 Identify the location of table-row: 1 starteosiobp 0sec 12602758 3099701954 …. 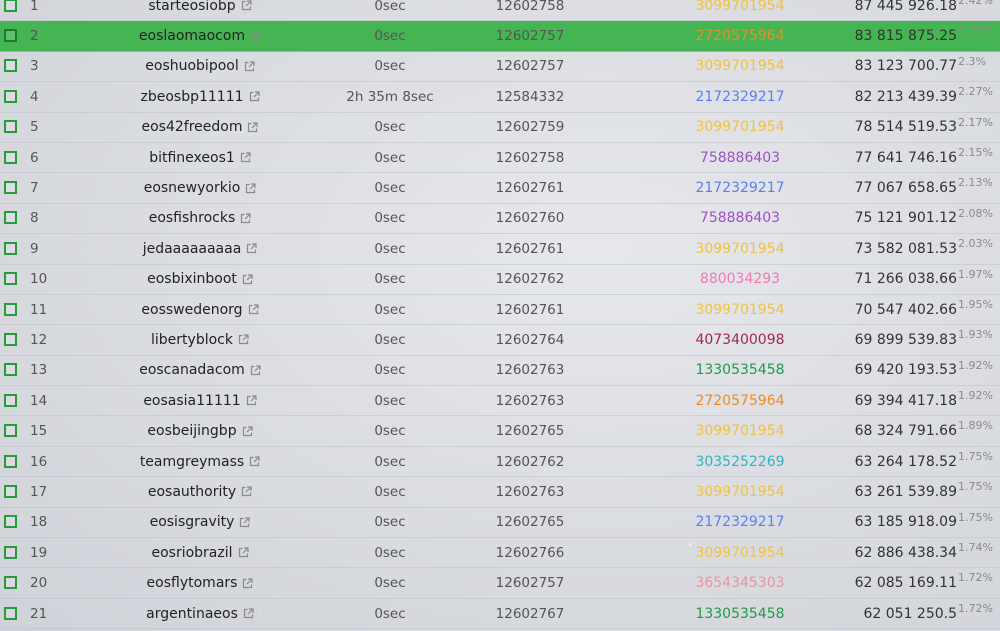
(500, 11).